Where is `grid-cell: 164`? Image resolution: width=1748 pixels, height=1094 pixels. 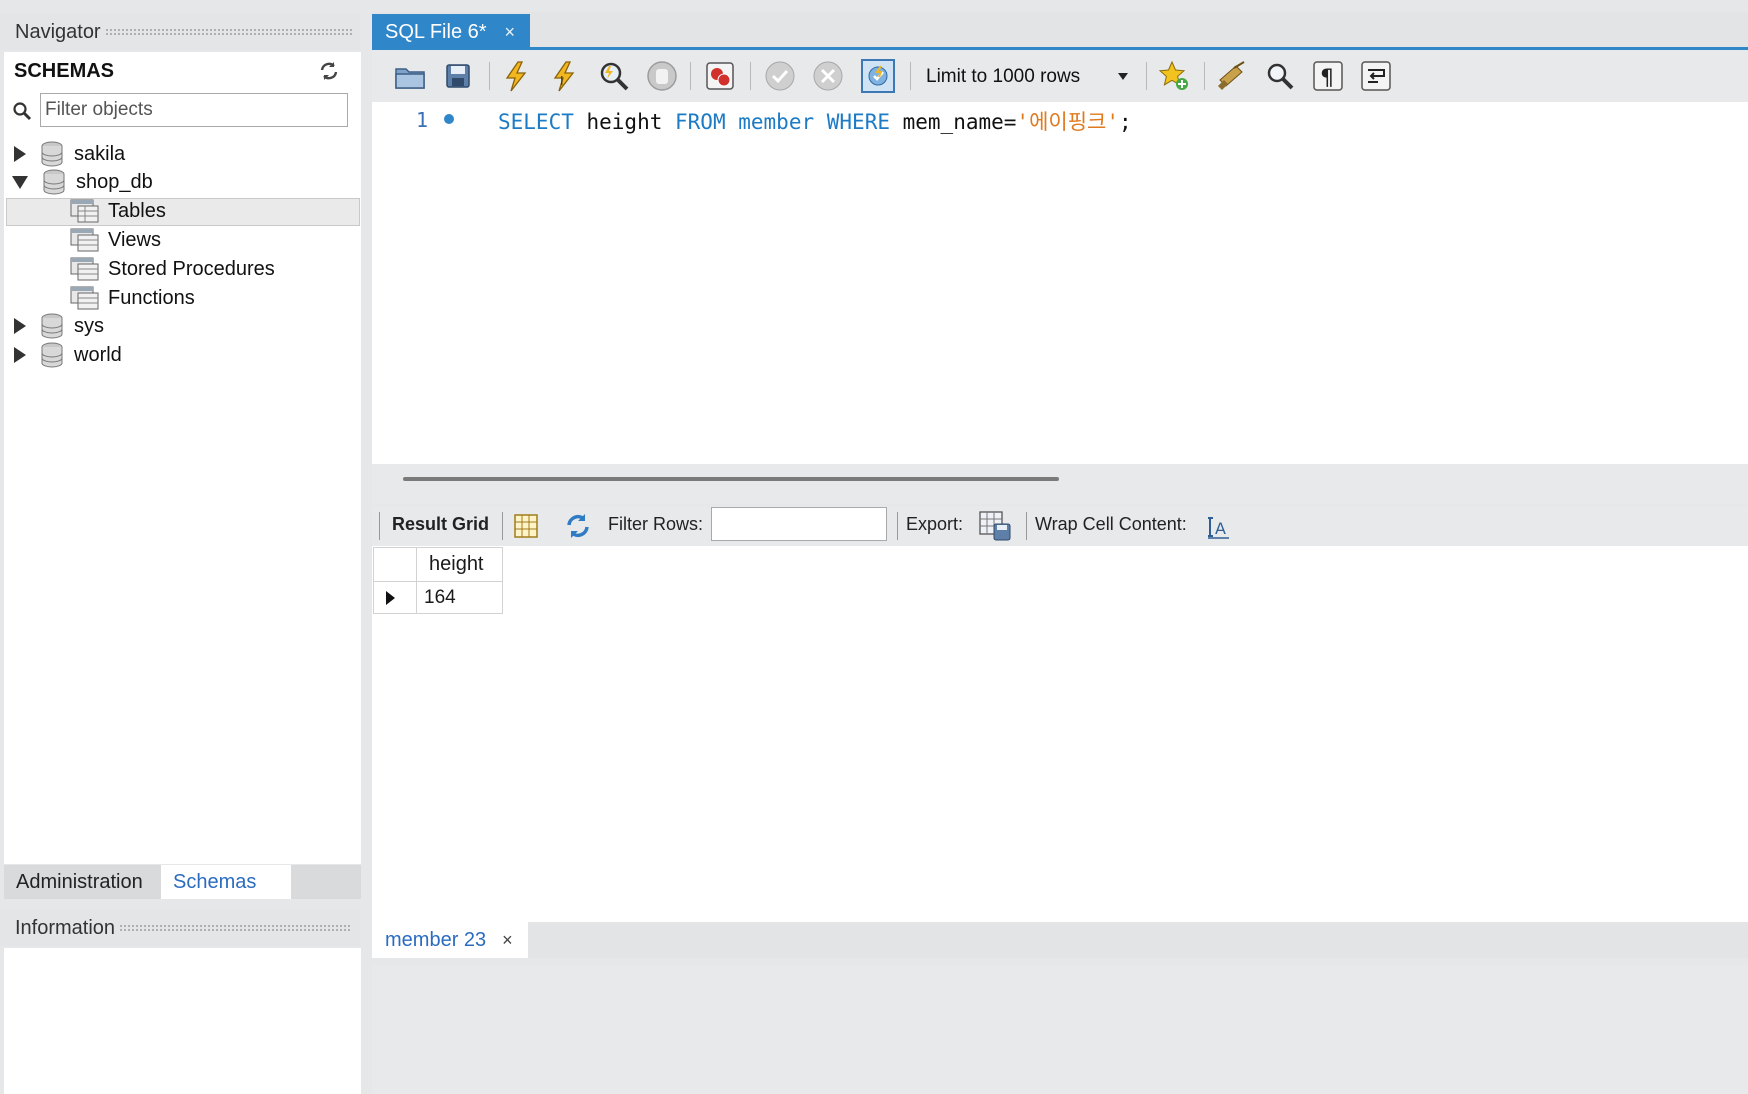 grid-cell: 164 is located at coordinates (460, 598).